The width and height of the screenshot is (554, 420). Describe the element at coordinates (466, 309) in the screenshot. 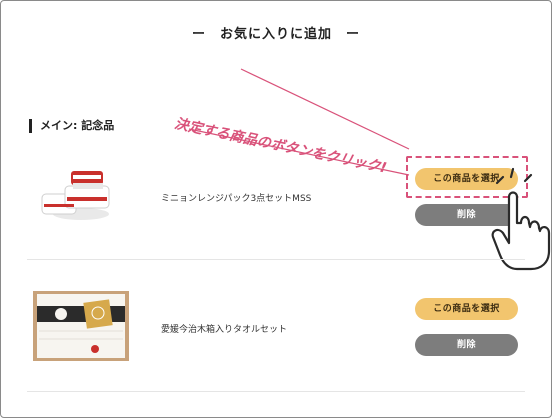

I see `select-product-button: この商品を選択` at that location.